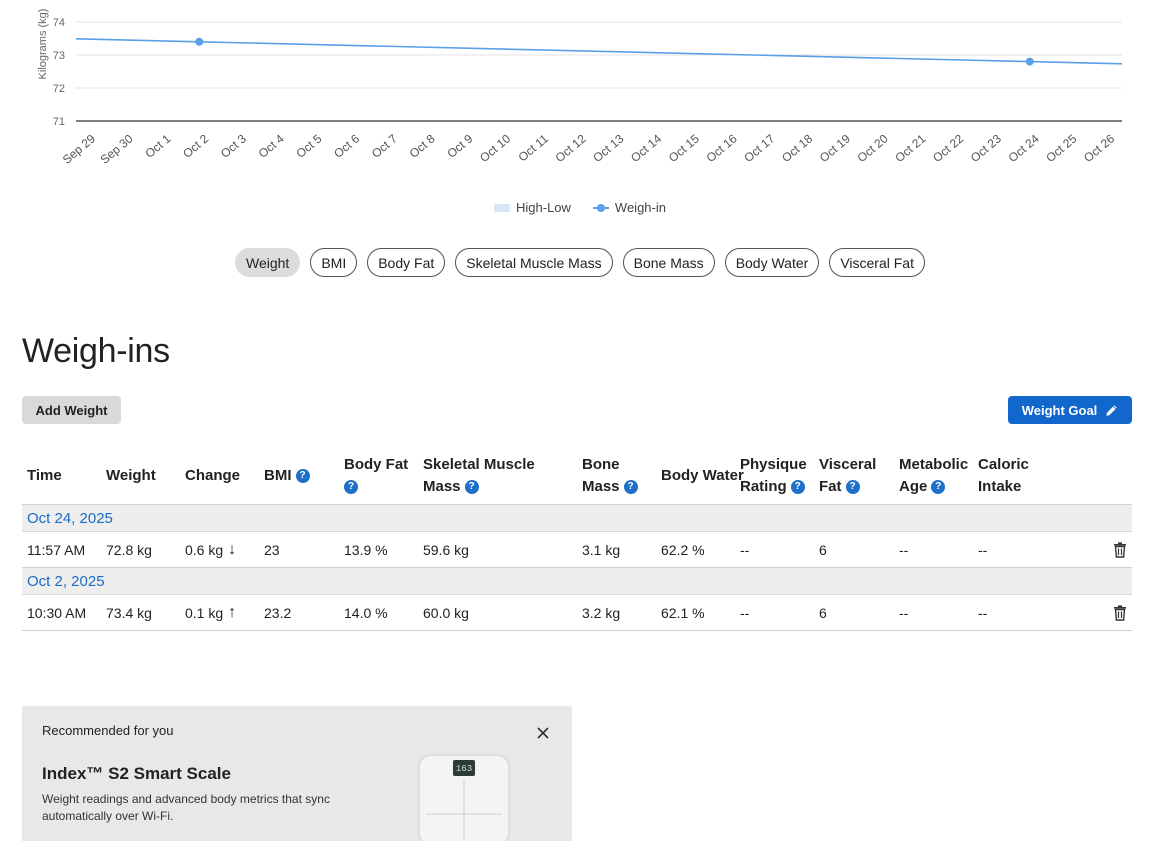  Describe the element at coordinates (210, 550) in the screenshot. I see `cell-change: 0.6 kg ↓` at that location.